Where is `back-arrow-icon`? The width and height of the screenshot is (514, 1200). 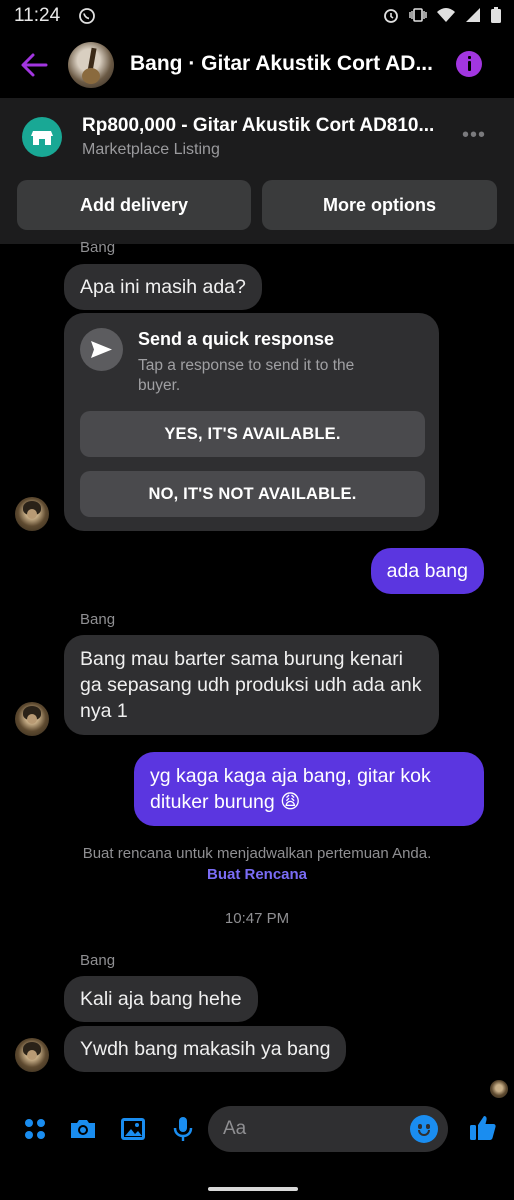
back-arrow-icon is located at coordinates (34, 67).